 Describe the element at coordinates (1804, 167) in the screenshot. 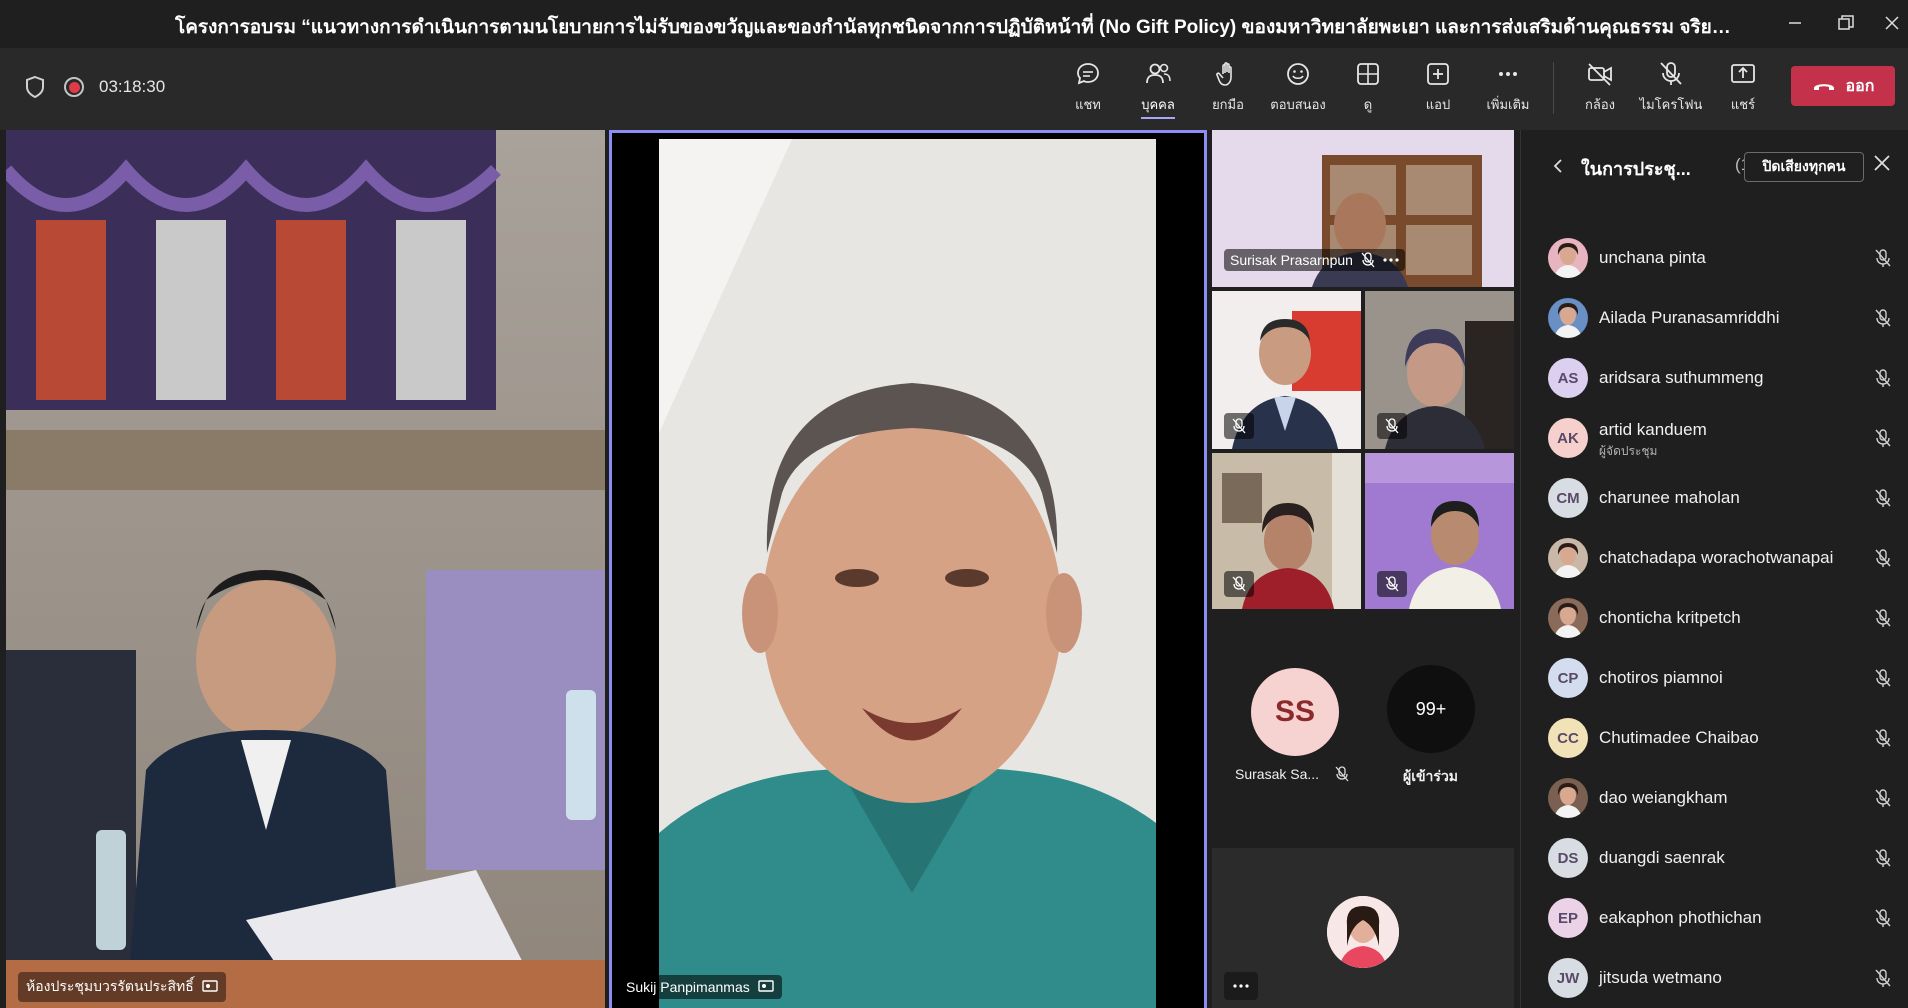

I see `mute-all-button: ปิดเสียงทุกคน` at that location.